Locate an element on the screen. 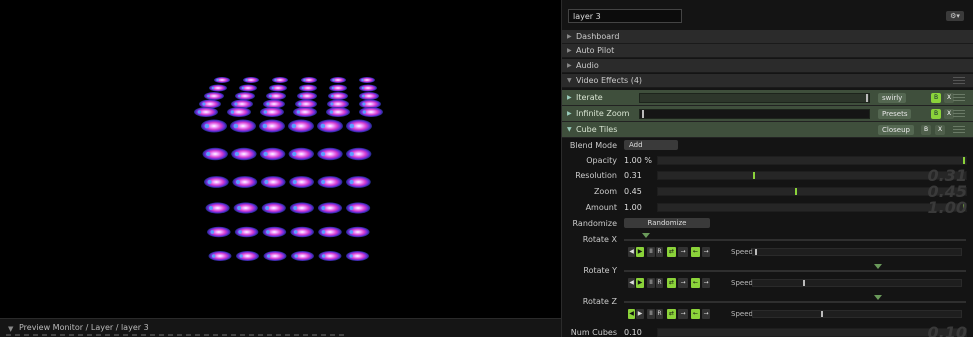 This screenshot has width=973, height=337. param-value: 0.31 is located at coordinates (633, 175).